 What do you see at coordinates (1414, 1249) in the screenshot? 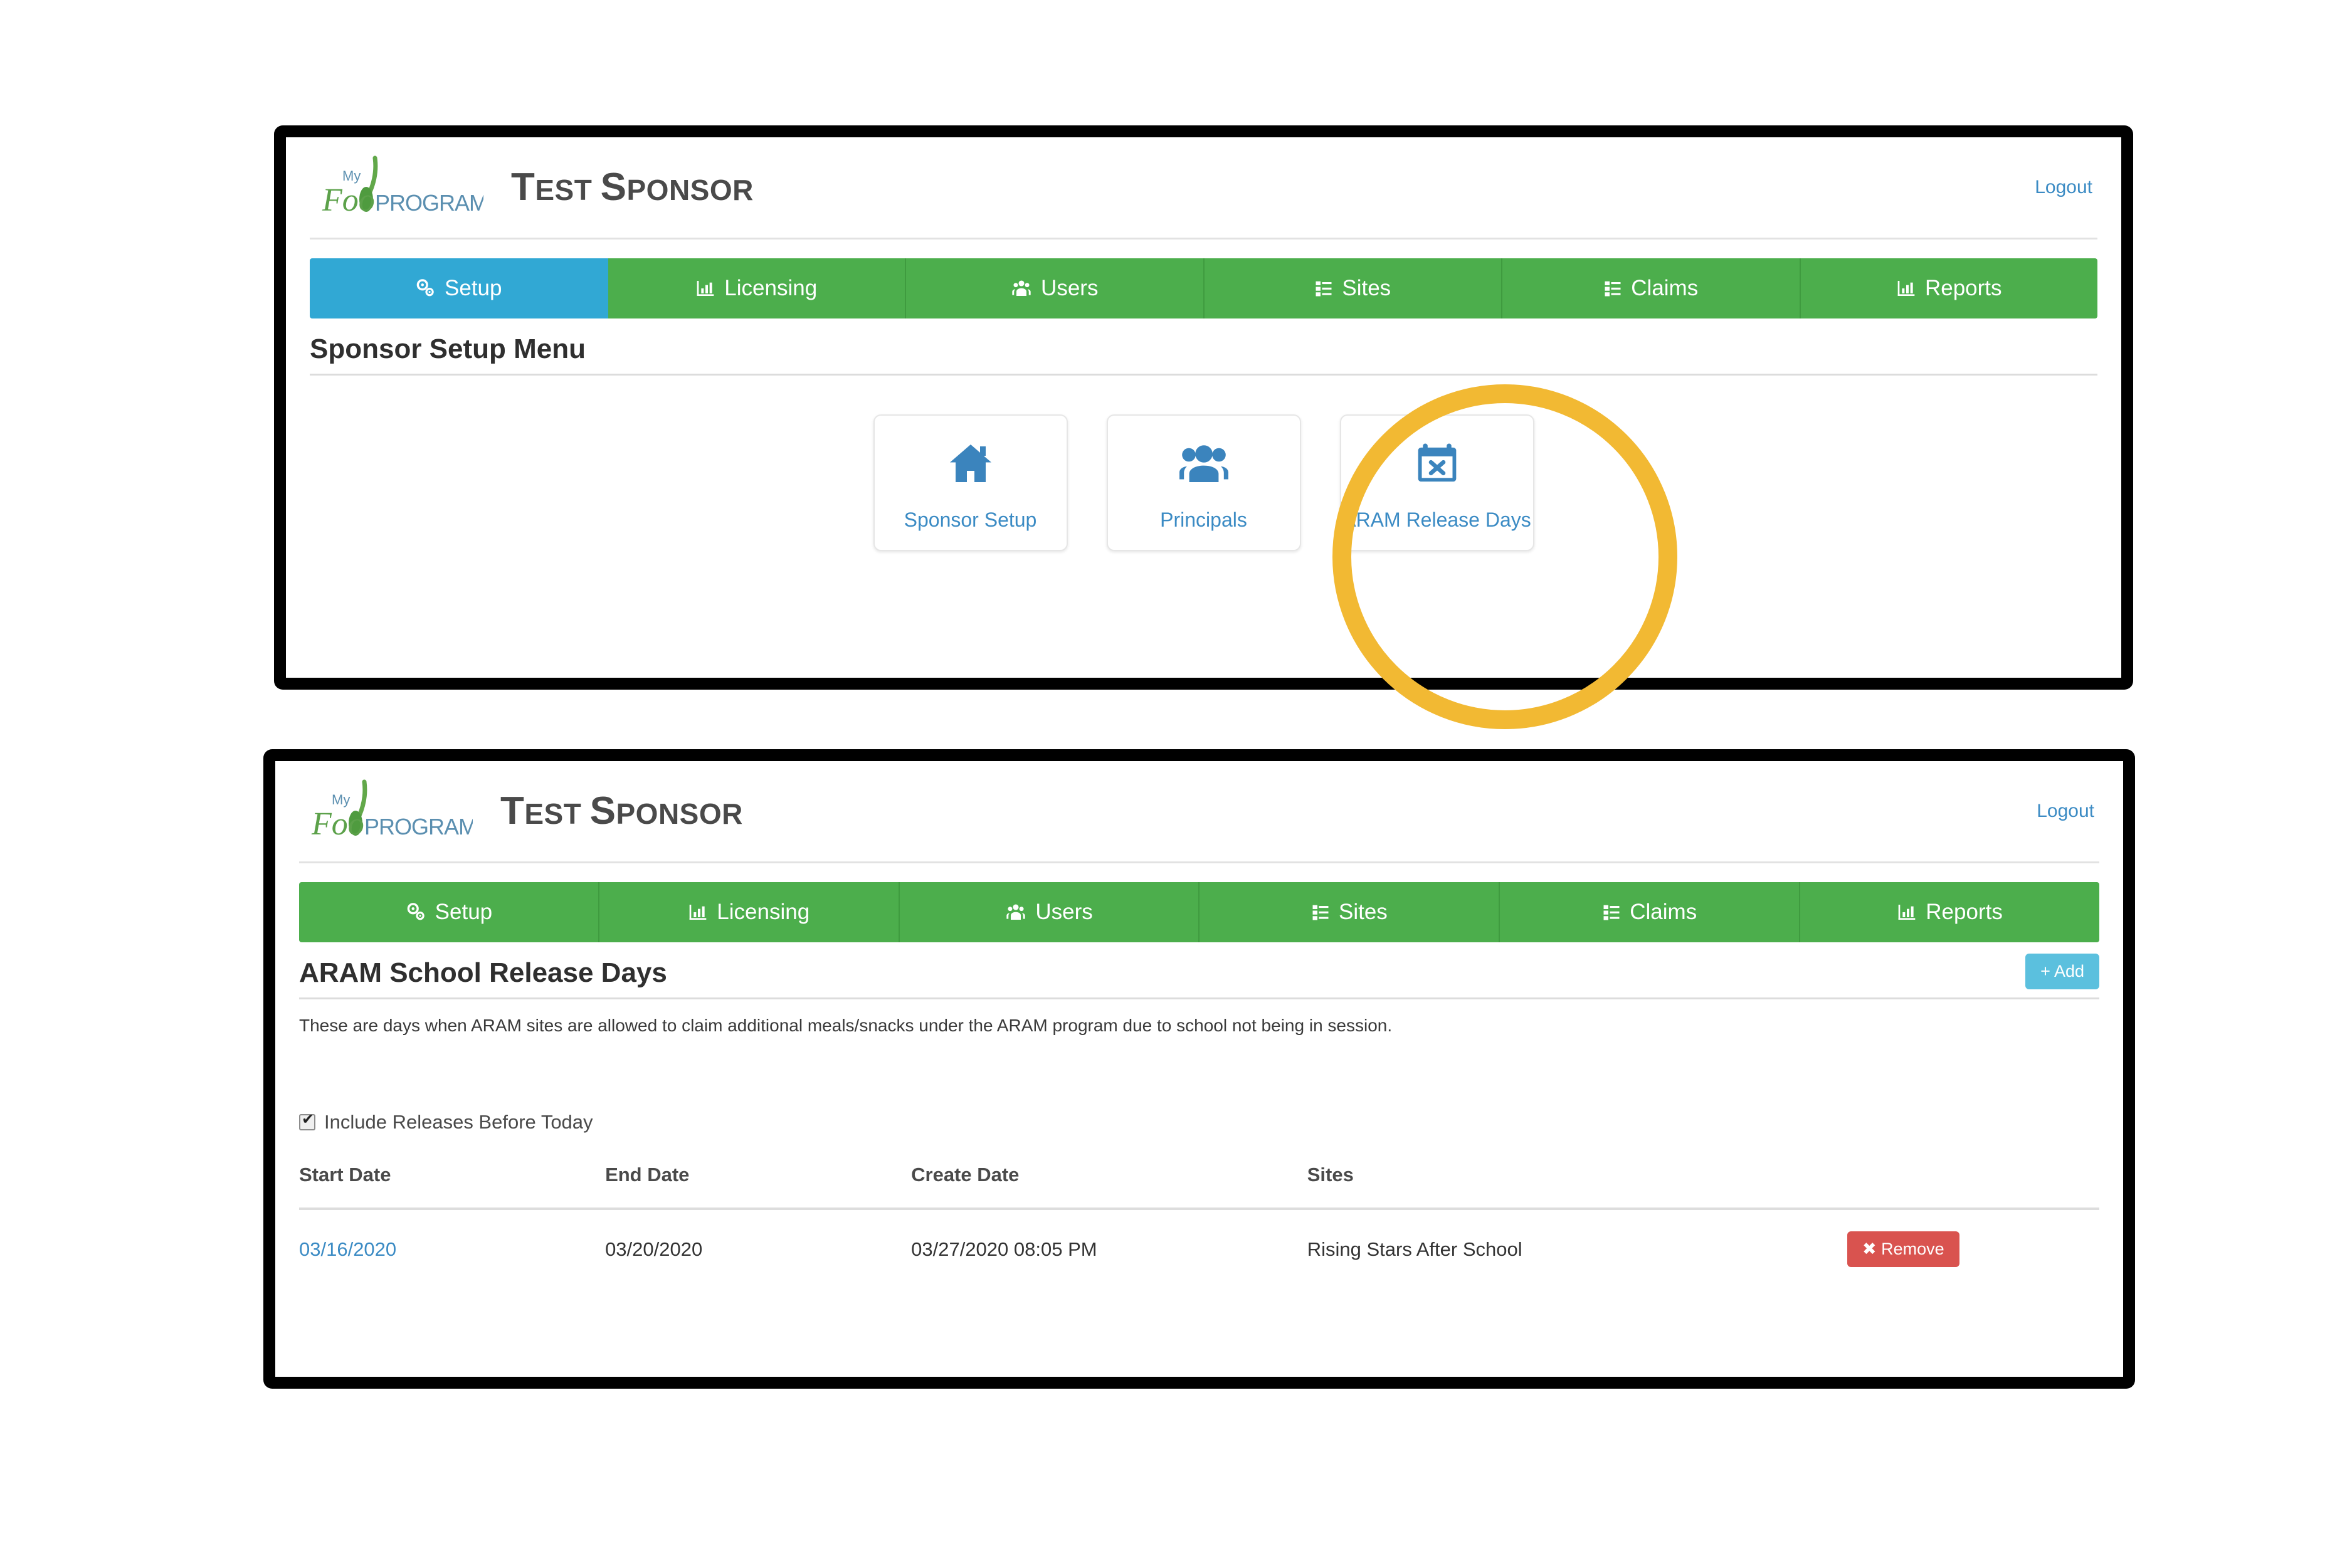
I see `cell-sites: Rising Stars After School` at bounding box center [1414, 1249].